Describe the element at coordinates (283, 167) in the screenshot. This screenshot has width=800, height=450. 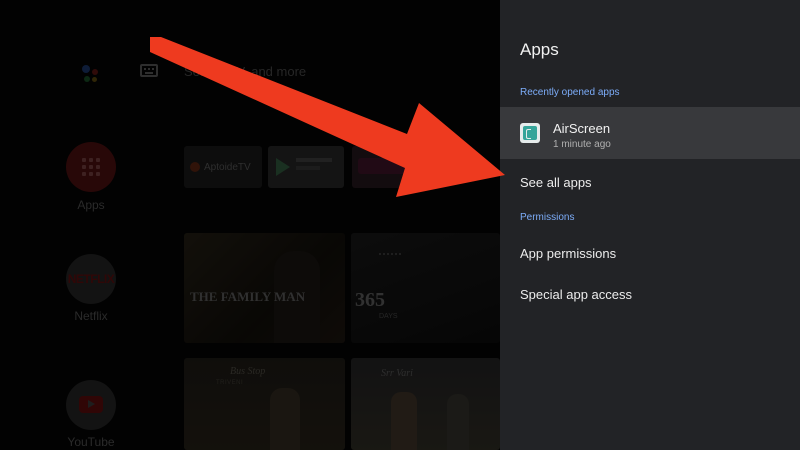
I see `play-store-icon` at that location.